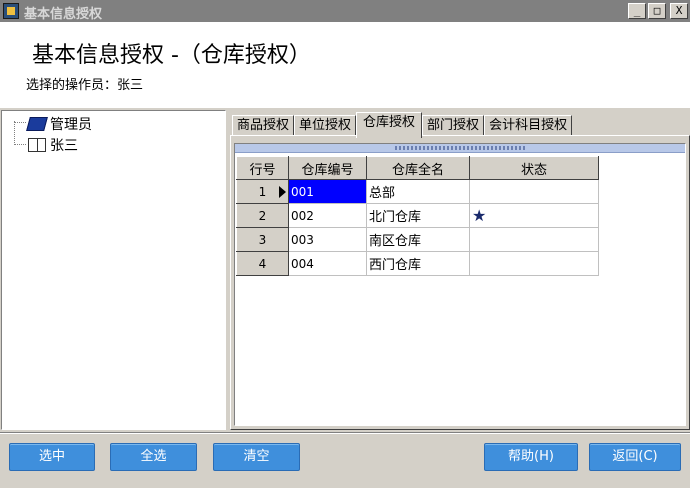  I want to click on table-row: 4 004 西门仓库, so click(417, 263).